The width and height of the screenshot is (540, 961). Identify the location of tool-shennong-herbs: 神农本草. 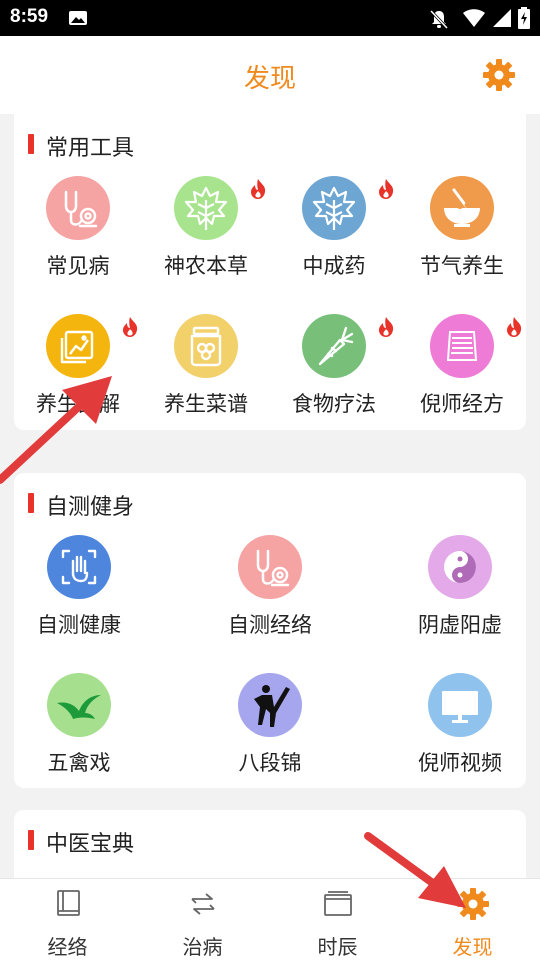
(206, 236).